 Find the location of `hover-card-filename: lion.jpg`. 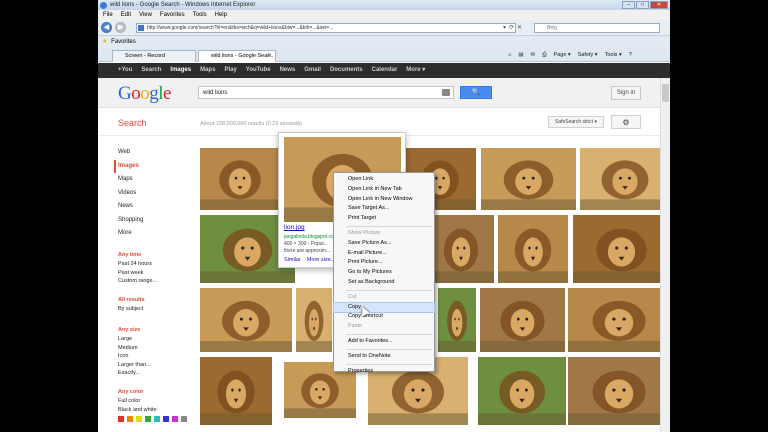

hover-card-filename: lion.jpg is located at coordinates (294, 227).